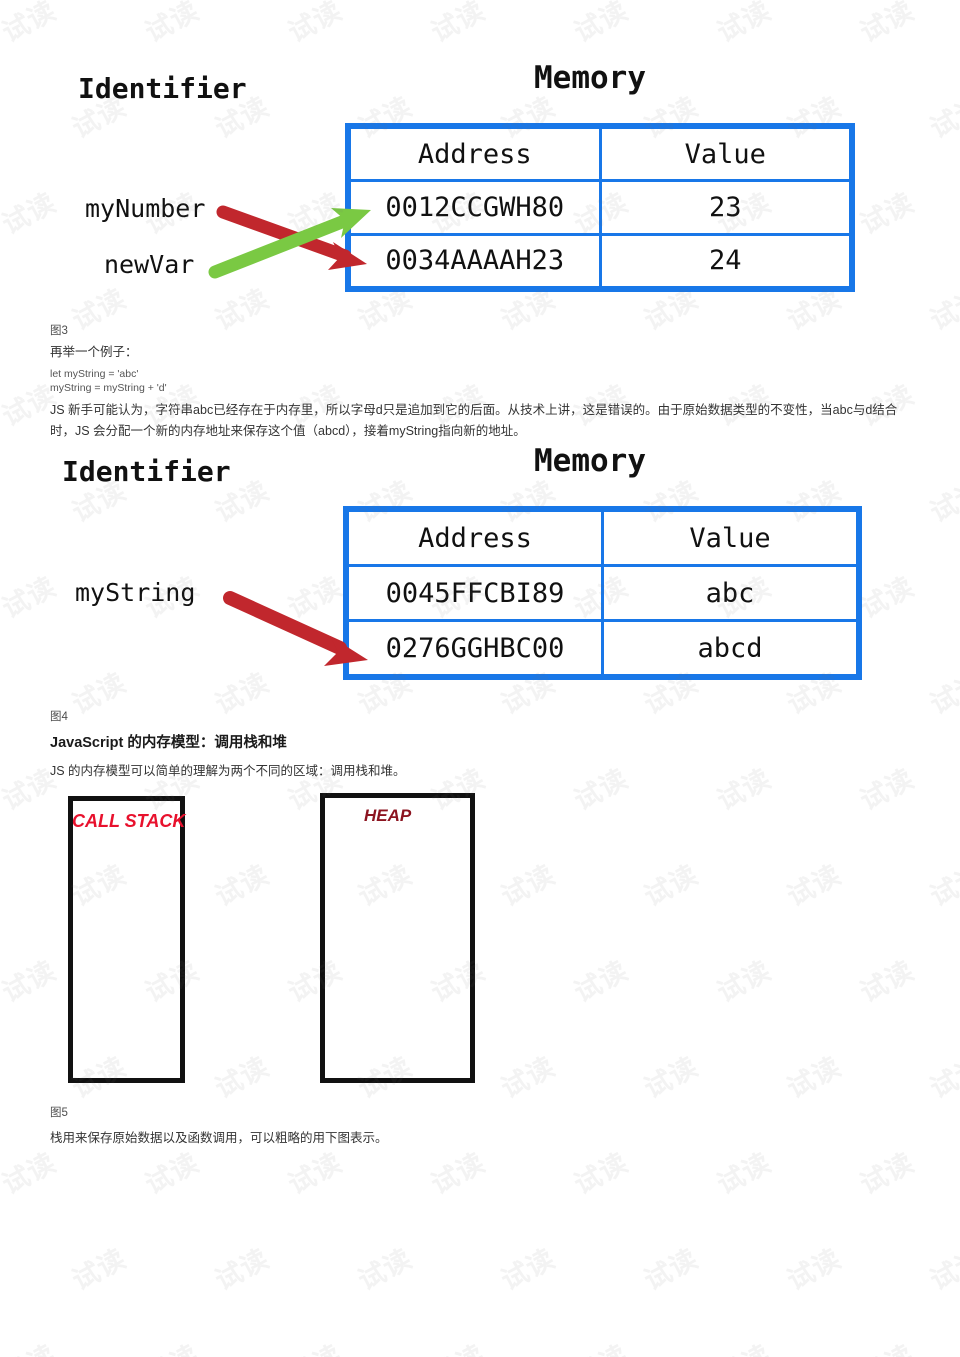 The image size is (960, 1357). What do you see at coordinates (135, 592) in the screenshot?
I see `figure4-identifier-myString: myString` at bounding box center [135, 592].